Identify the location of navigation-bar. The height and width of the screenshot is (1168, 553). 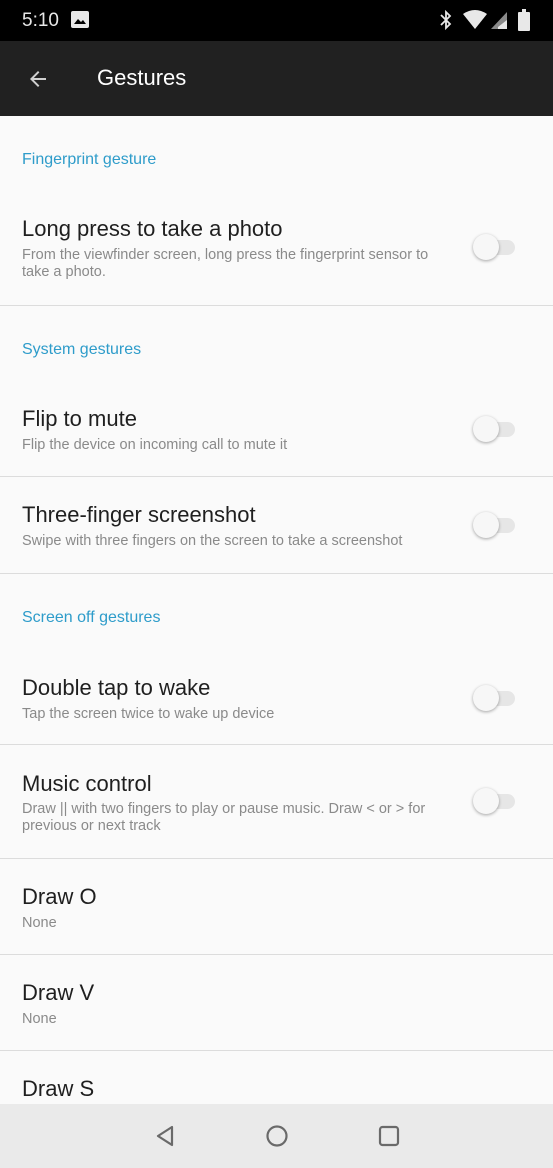
(276, 1136).